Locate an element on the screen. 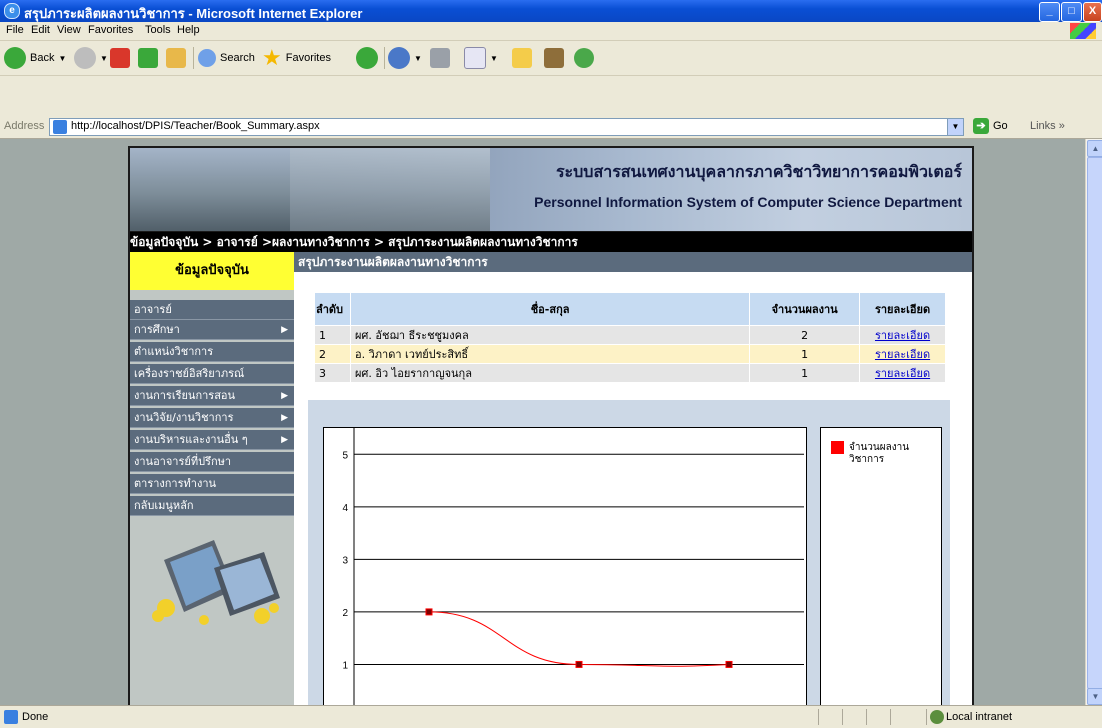 The width and height of the screenshot is (1102, 728). home-icon is located at coordinates (176, 58).